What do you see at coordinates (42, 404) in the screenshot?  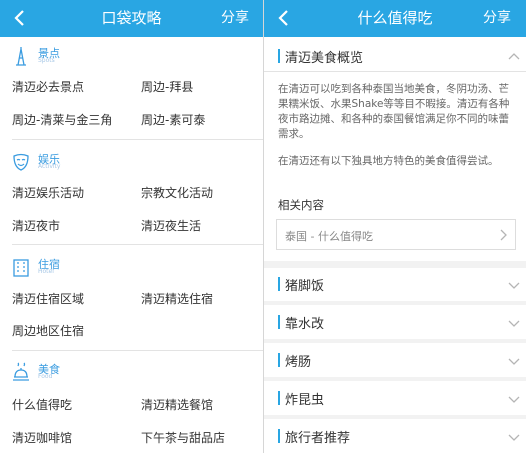 I see `menu-item-what-to-eat: 什么值得吃` at bounding box center [42, 404].